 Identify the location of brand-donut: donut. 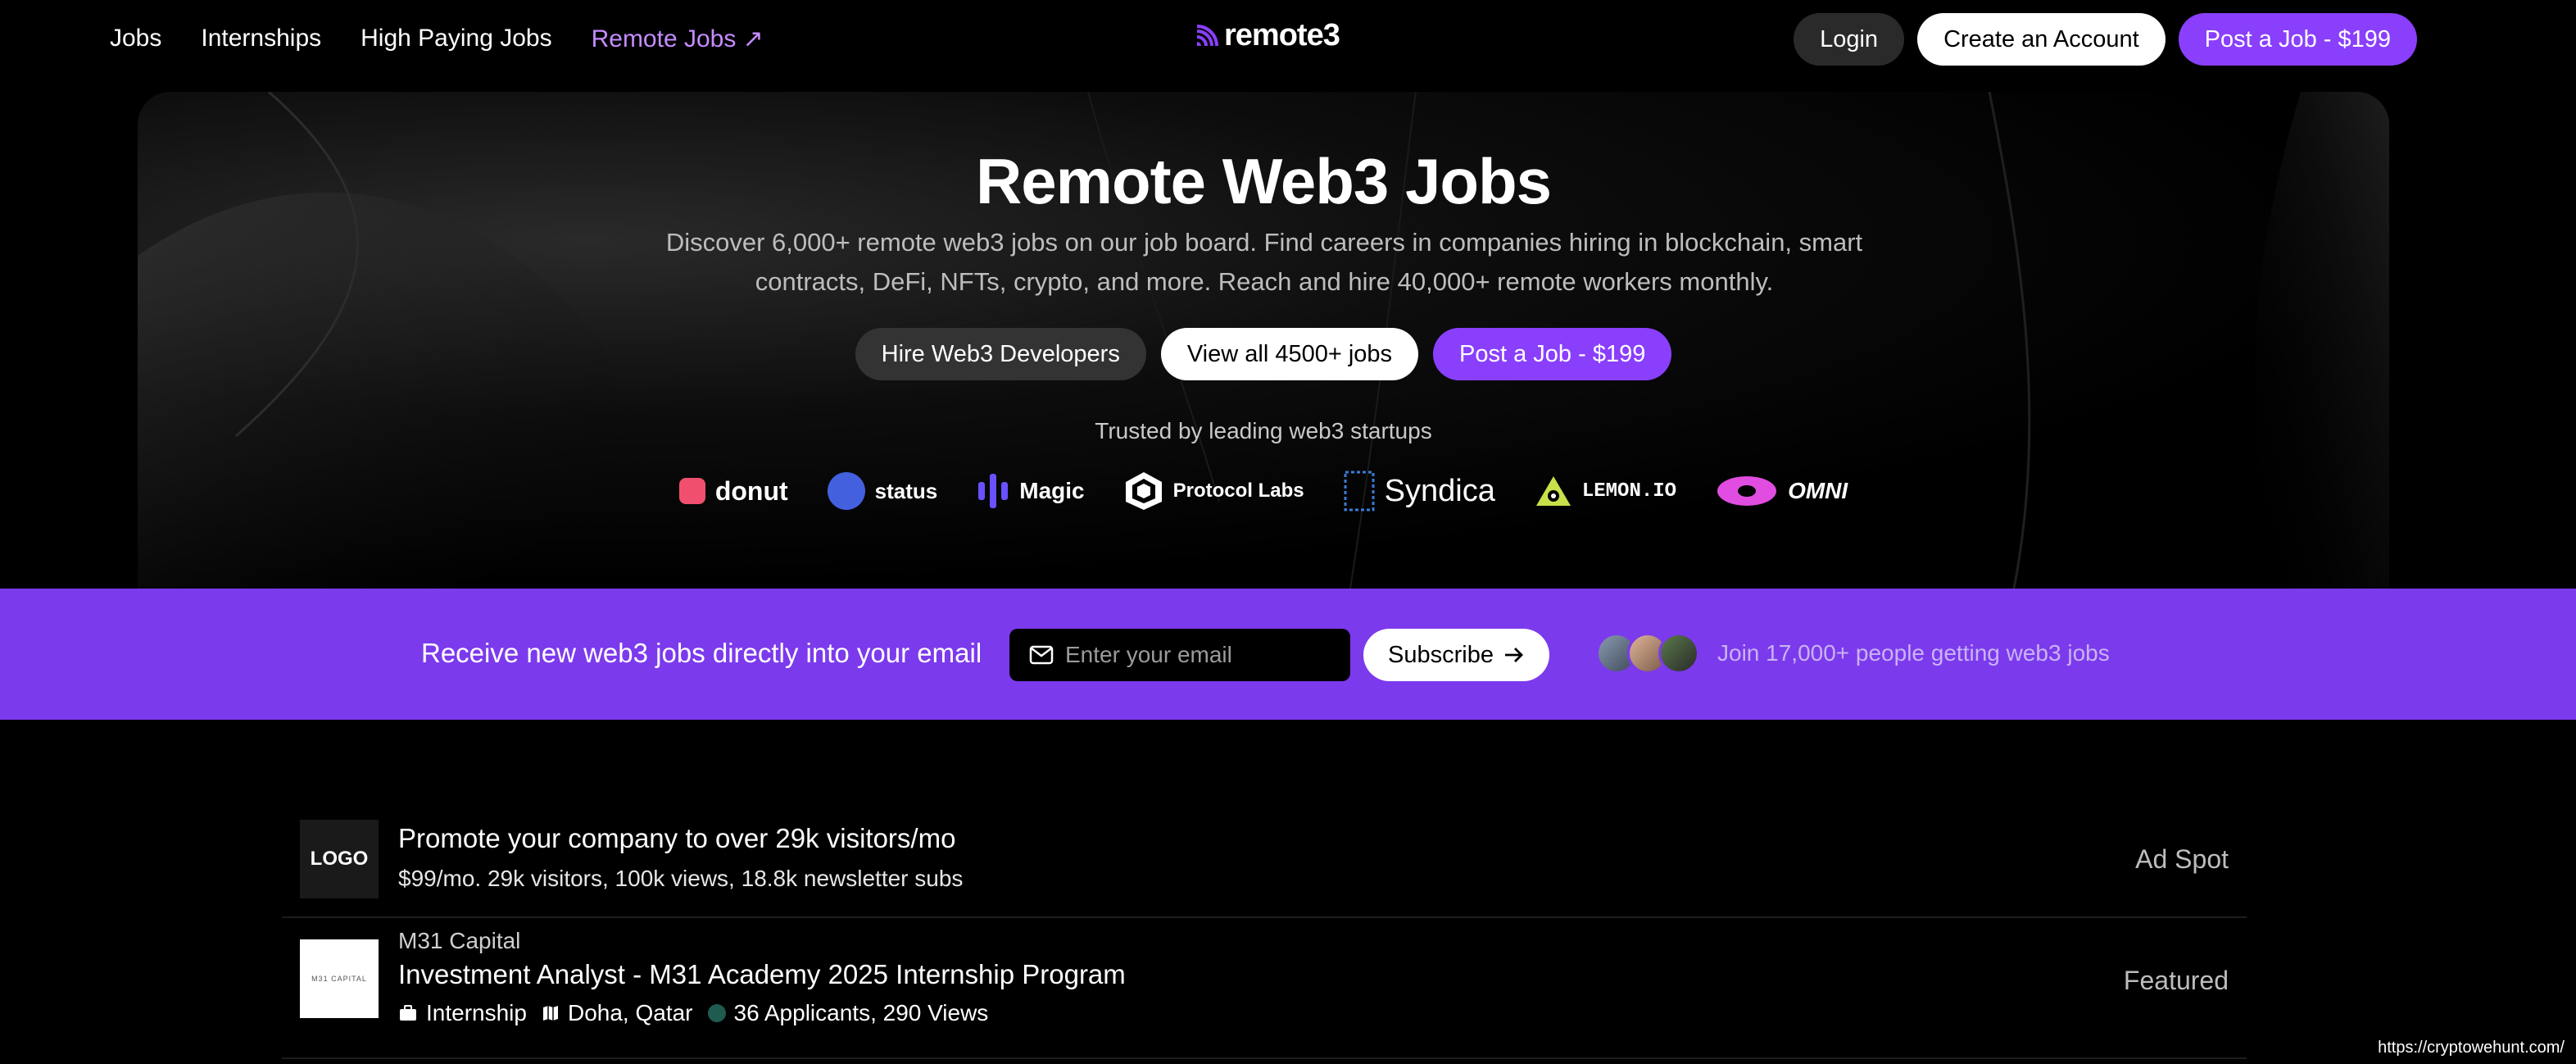
(733, 491).